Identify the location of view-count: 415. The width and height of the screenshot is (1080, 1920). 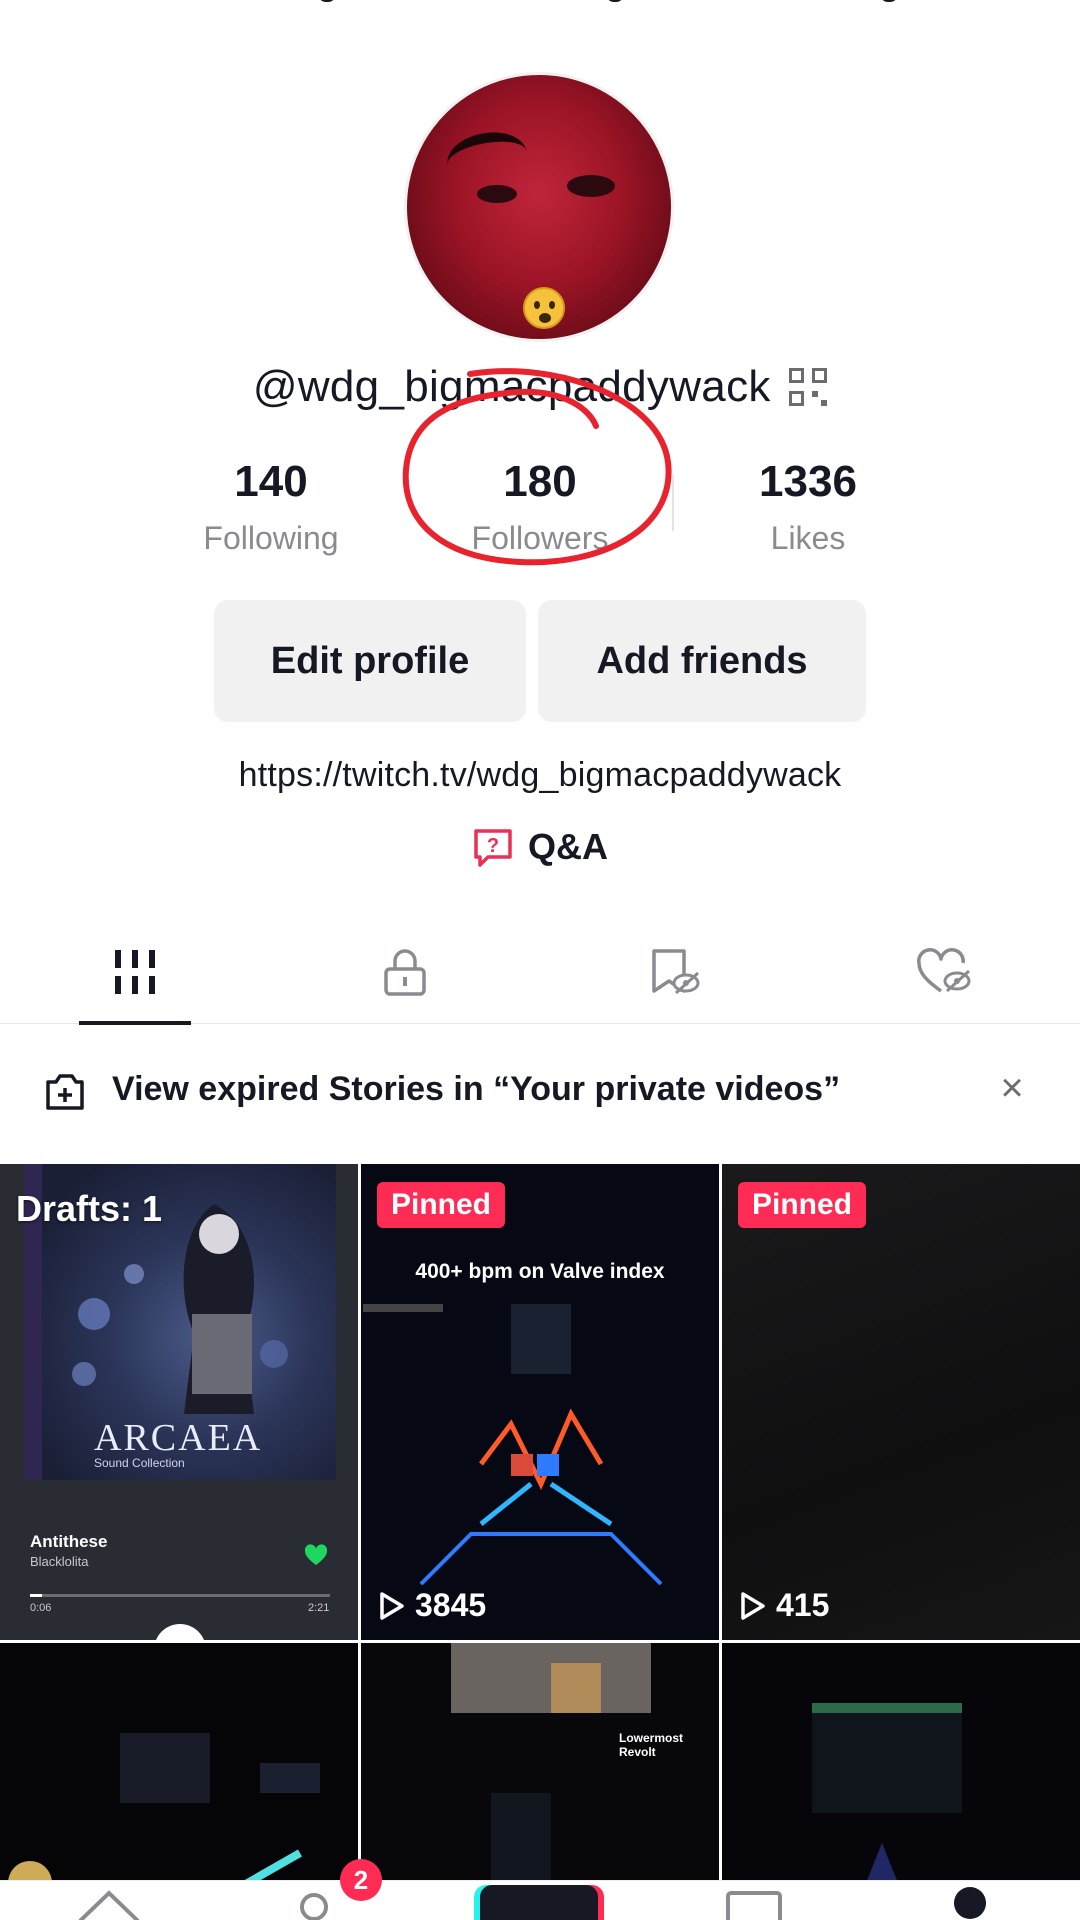
(784, 1605).